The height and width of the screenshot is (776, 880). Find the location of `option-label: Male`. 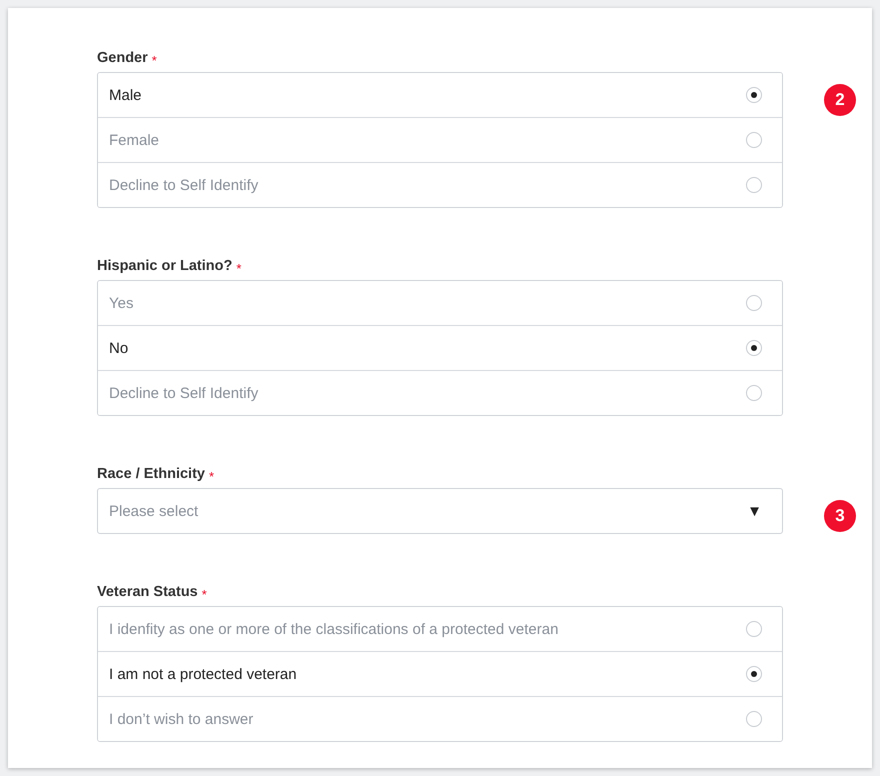

option-label: Male is located at coordinates (125, 95).